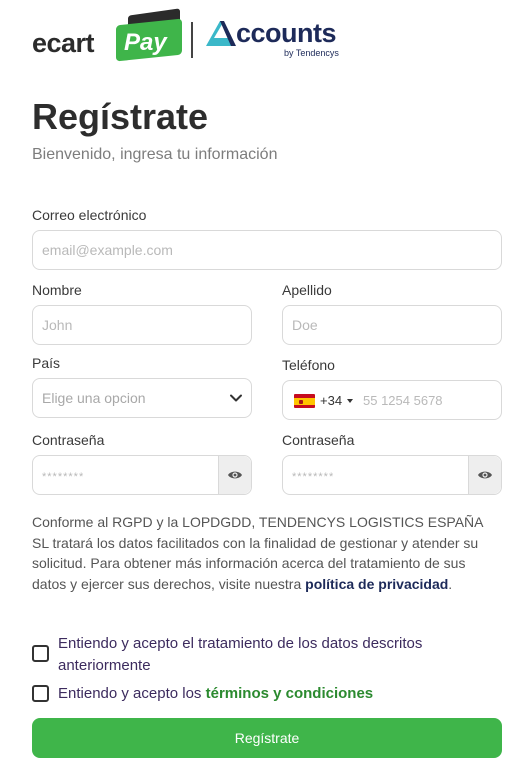 The height and width of the screenshot is (777, 532). What do you see at coordinates (132, 693) in the screenshot?
I see `terms-consent-prefix: Entiendo y acepto los` at bounding box center [132, 693].